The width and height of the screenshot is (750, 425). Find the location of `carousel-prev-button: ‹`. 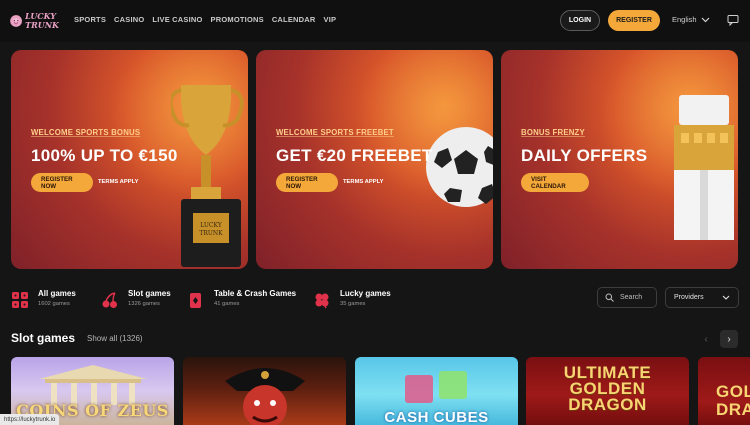

carousel-prev-button: ‹ is located at coordinates (706, 339).